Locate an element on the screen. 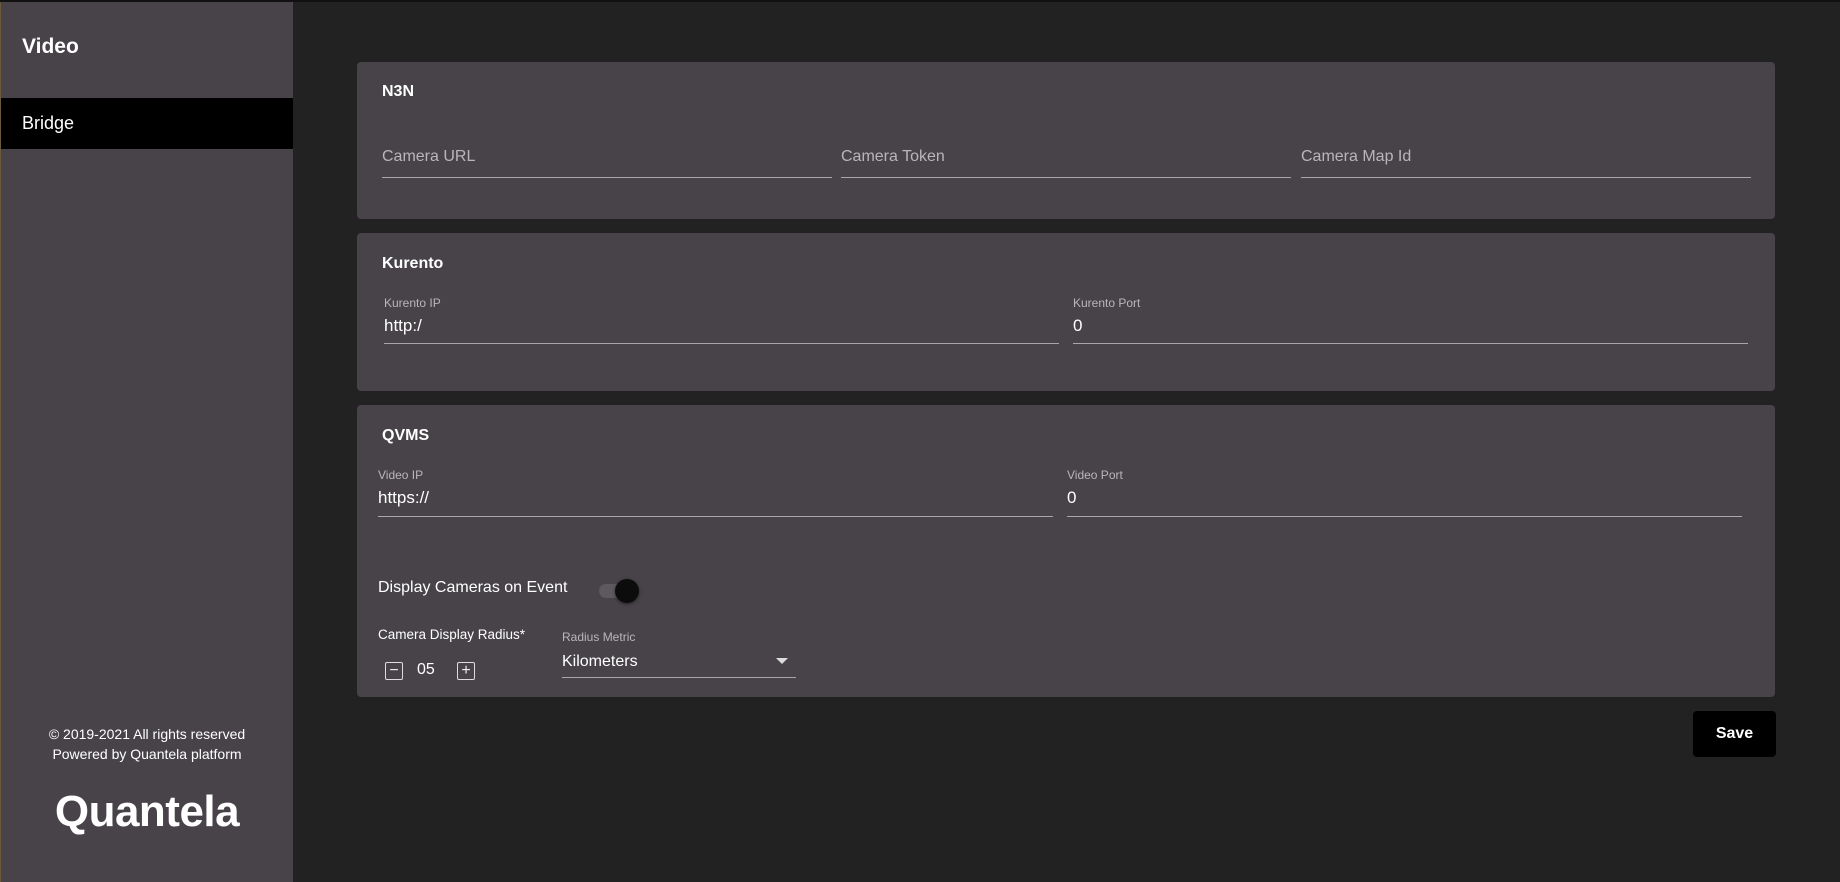 This screenshot has width=1840, height=882. copyright-text: © 2019-2021 All rights reserved is located at coordinates (147, 734).